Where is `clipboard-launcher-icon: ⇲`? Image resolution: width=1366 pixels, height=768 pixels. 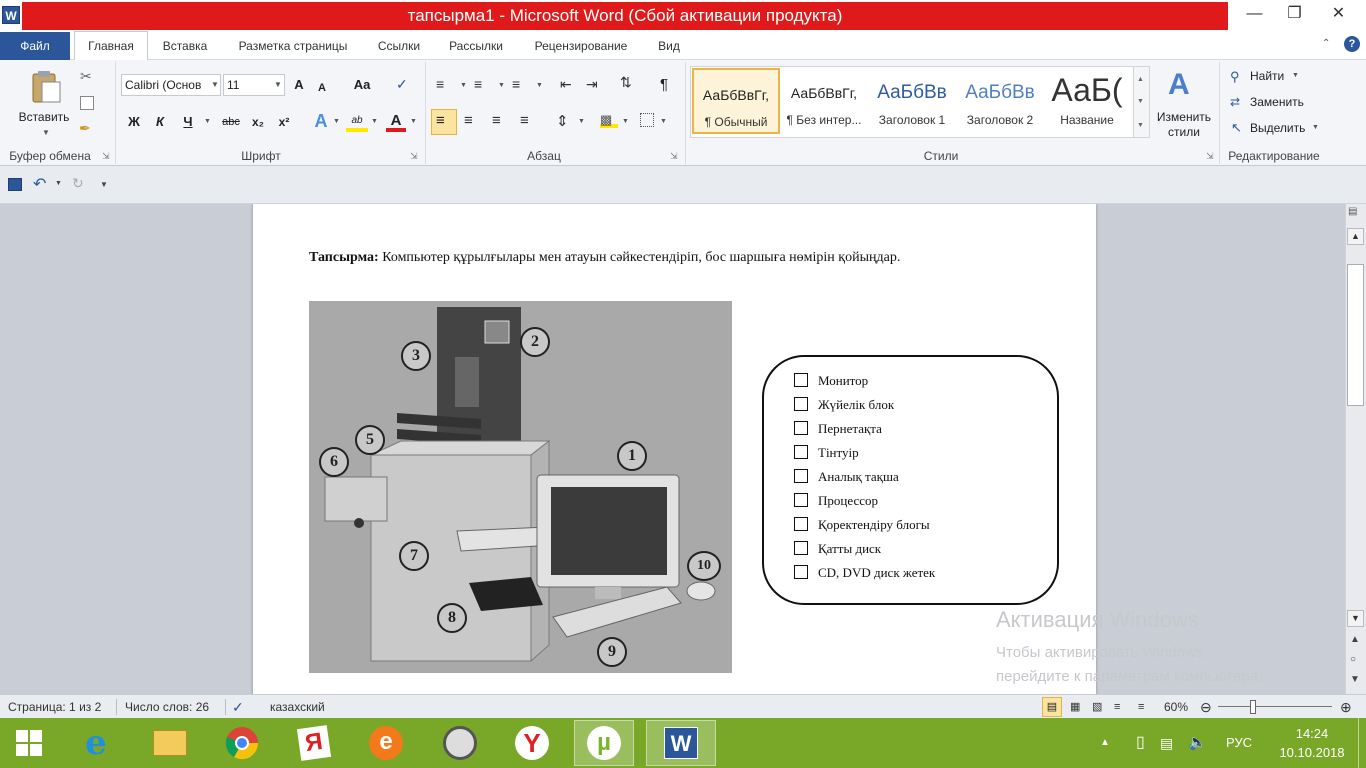
clipboard-launcher-icon: ⇲ is located at coordinates (106, 156).